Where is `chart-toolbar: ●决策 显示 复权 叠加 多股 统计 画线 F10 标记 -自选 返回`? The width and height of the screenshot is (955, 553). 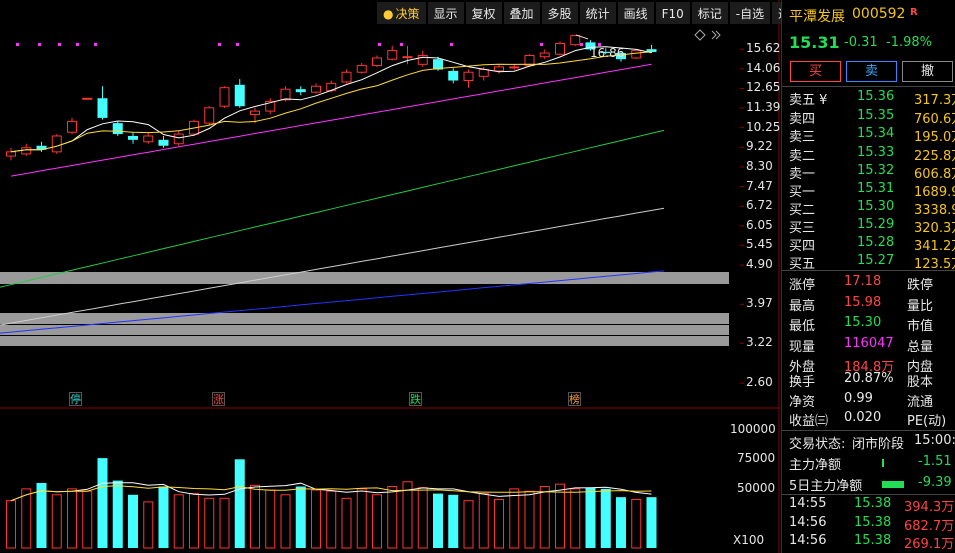 chart-toolbar: ●决策 显示 复权 叠加 多股 统计 画线 F10 标记 -自选 返回 is located at coordinates (593, 13).